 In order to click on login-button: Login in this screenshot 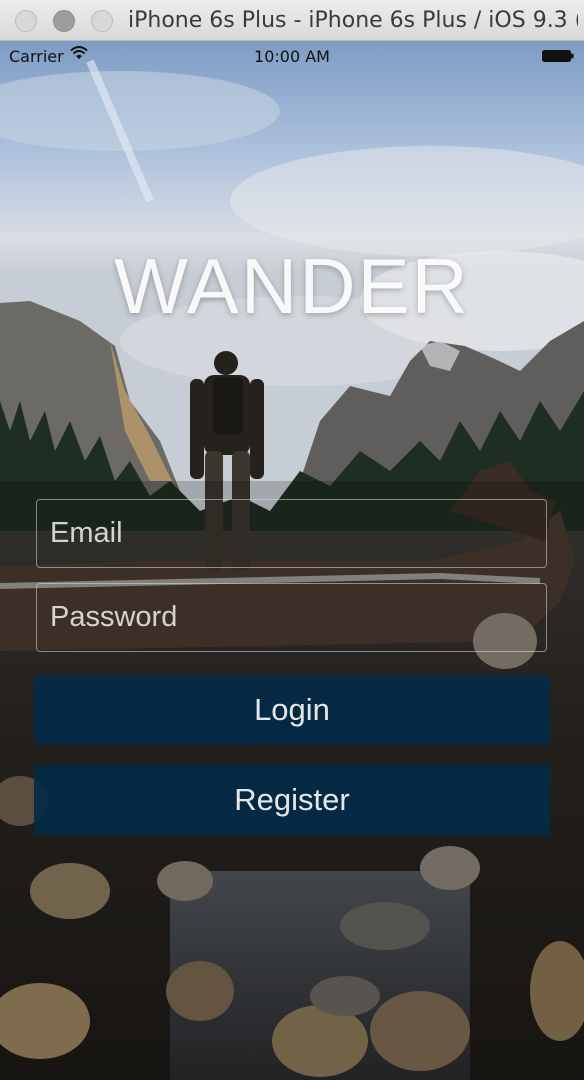, I will do `click(292, 710)`.